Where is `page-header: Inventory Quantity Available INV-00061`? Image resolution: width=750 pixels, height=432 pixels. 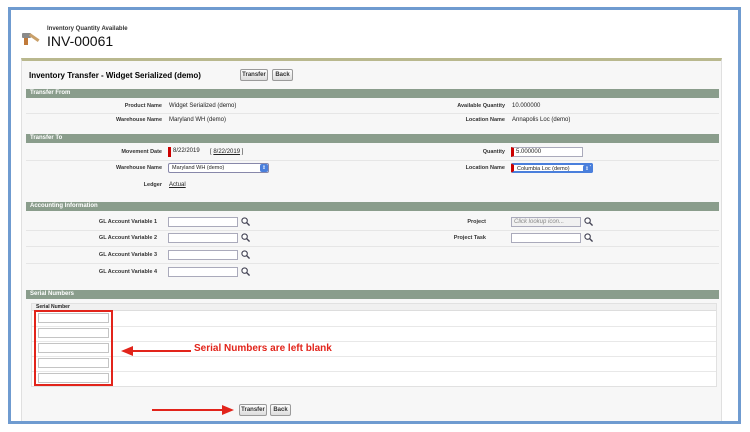 page-header: Inventory Quantity Available INV-00061 is located at coordinates (374, 35).